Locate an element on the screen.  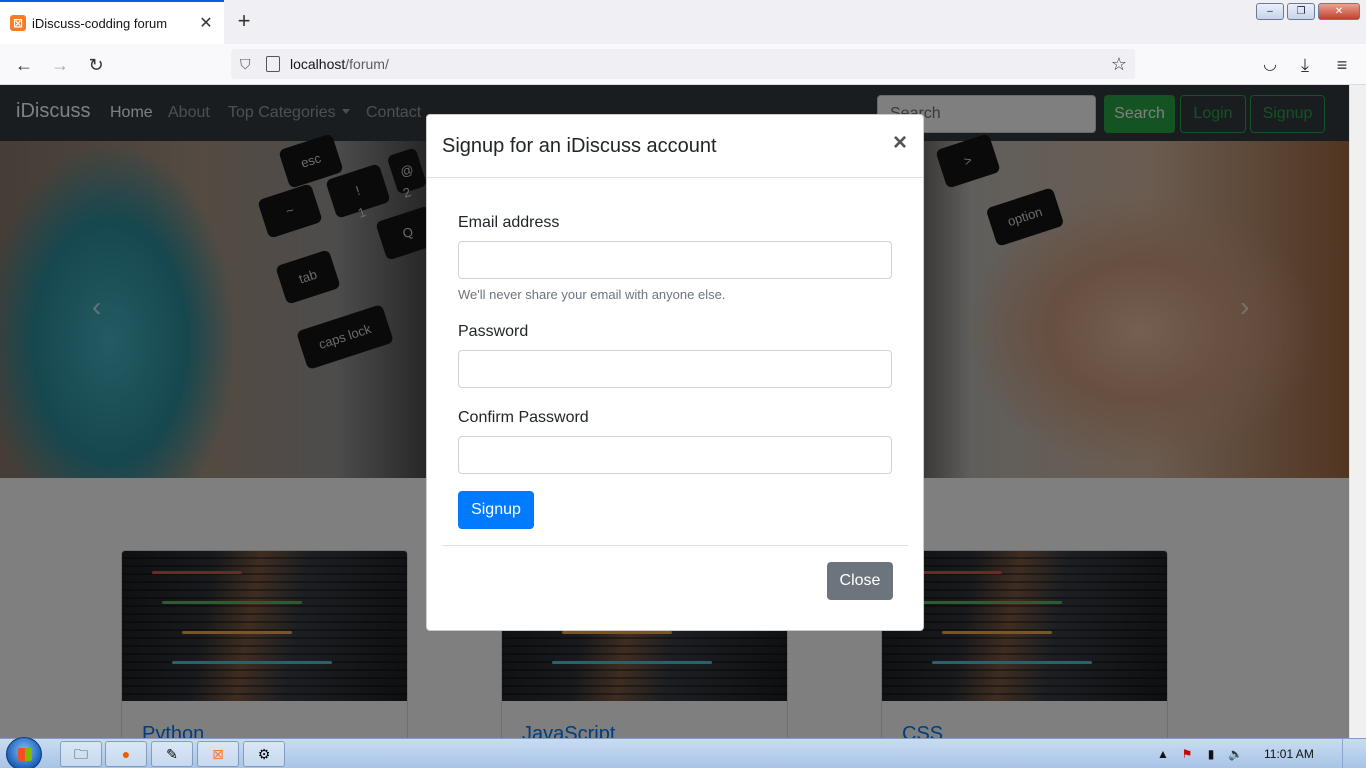
show-desktop-button is located at coordinates (1348, 753).